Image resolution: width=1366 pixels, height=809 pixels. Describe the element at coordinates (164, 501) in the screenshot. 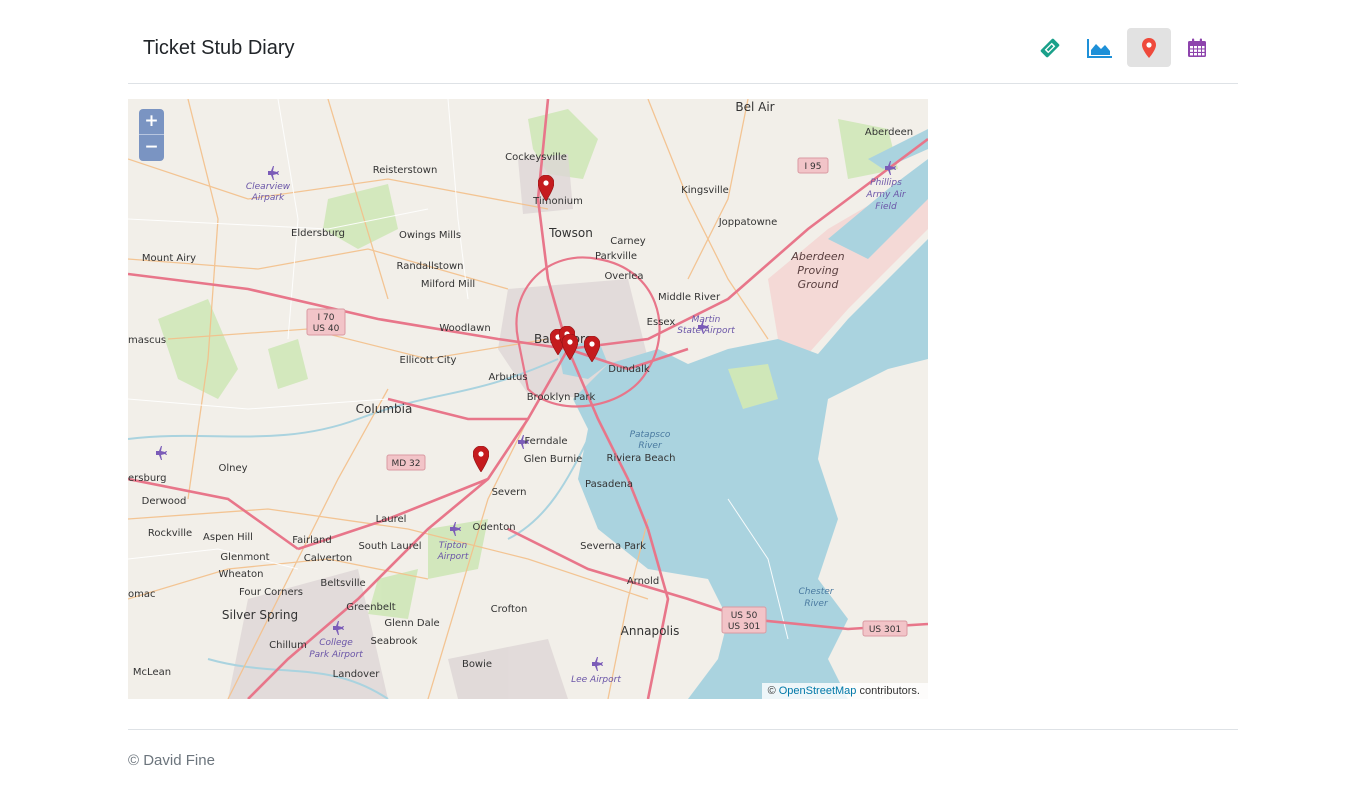

I see `label-derwood: Derwood` at that location.